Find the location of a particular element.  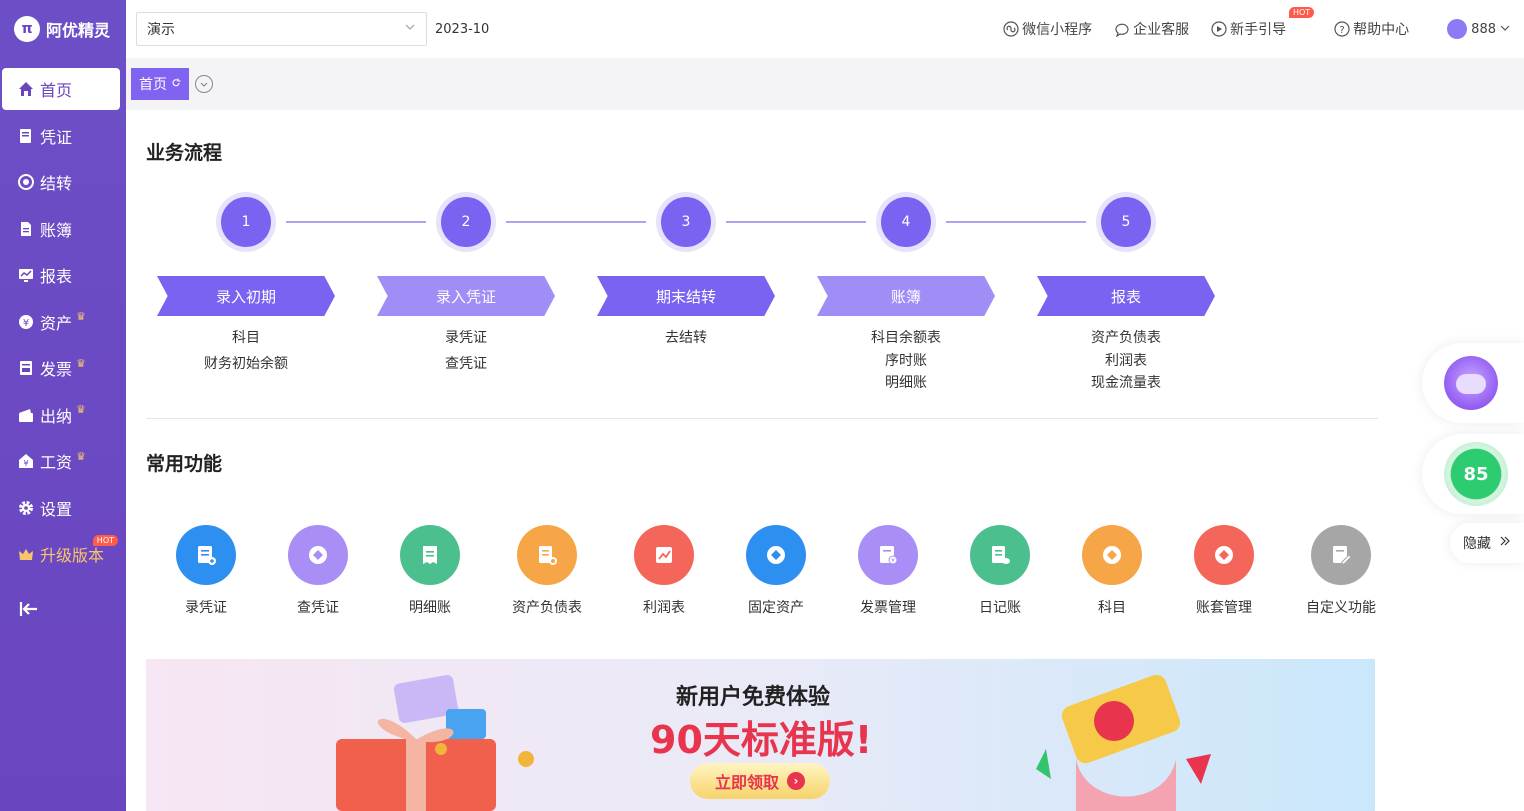

step-banner: 录入凭证 is located at coordinates (466, 296).